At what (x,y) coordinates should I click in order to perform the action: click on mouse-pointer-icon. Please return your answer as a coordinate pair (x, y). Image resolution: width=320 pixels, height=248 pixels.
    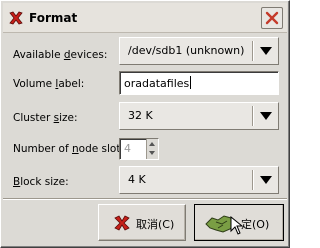
    Looking at the image, I should click on (237, 225).